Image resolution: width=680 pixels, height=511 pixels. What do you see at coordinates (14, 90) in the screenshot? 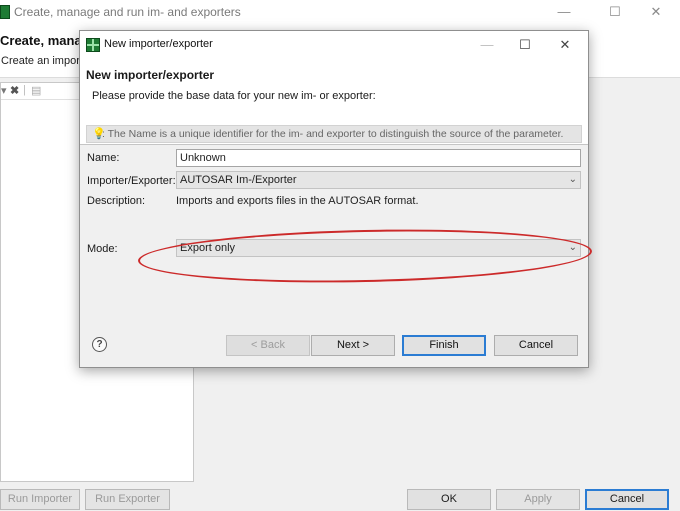
I see `delete-icon: ✖` at bounding box center [14, 90].